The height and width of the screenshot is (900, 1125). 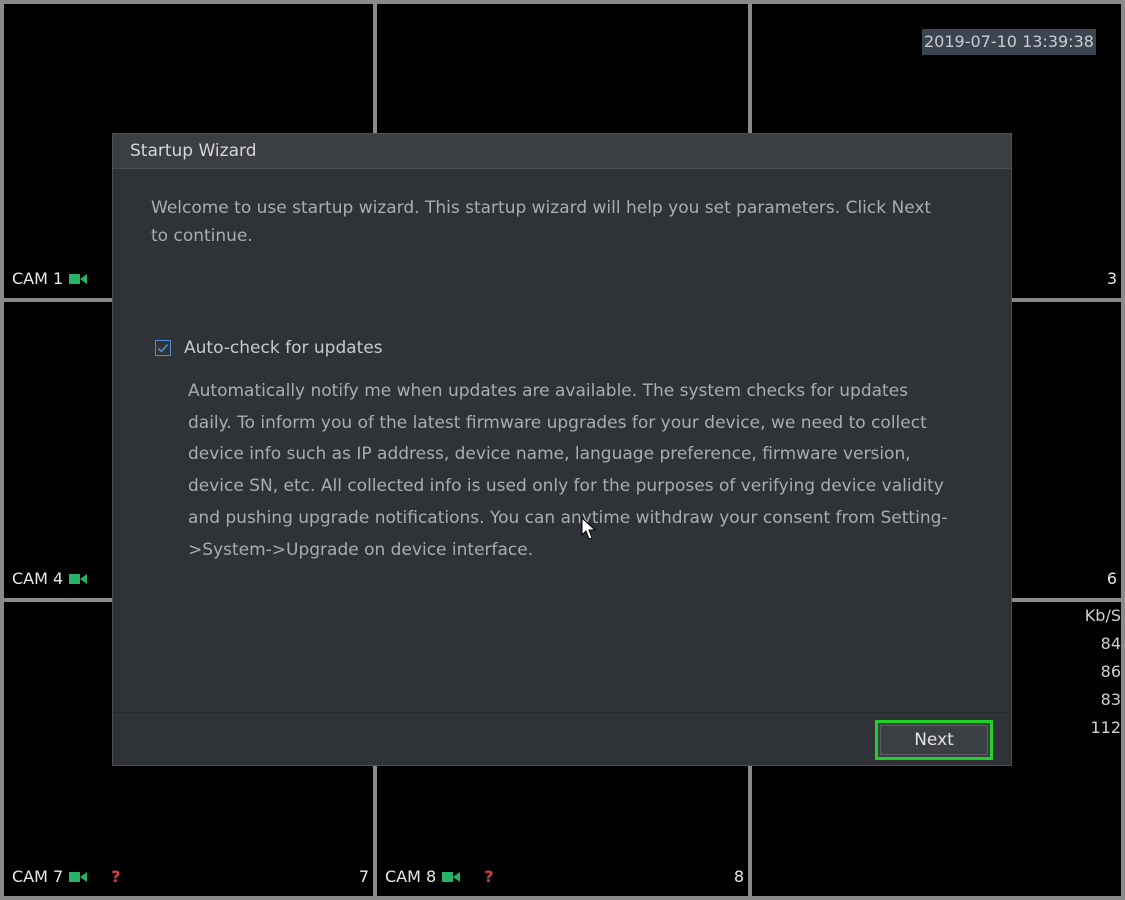 What do you see at coordinates (283, 348) in the screenshot?
I see `auto-check-updates-label: Auto-check for updates` at bounding box center [283, 348].